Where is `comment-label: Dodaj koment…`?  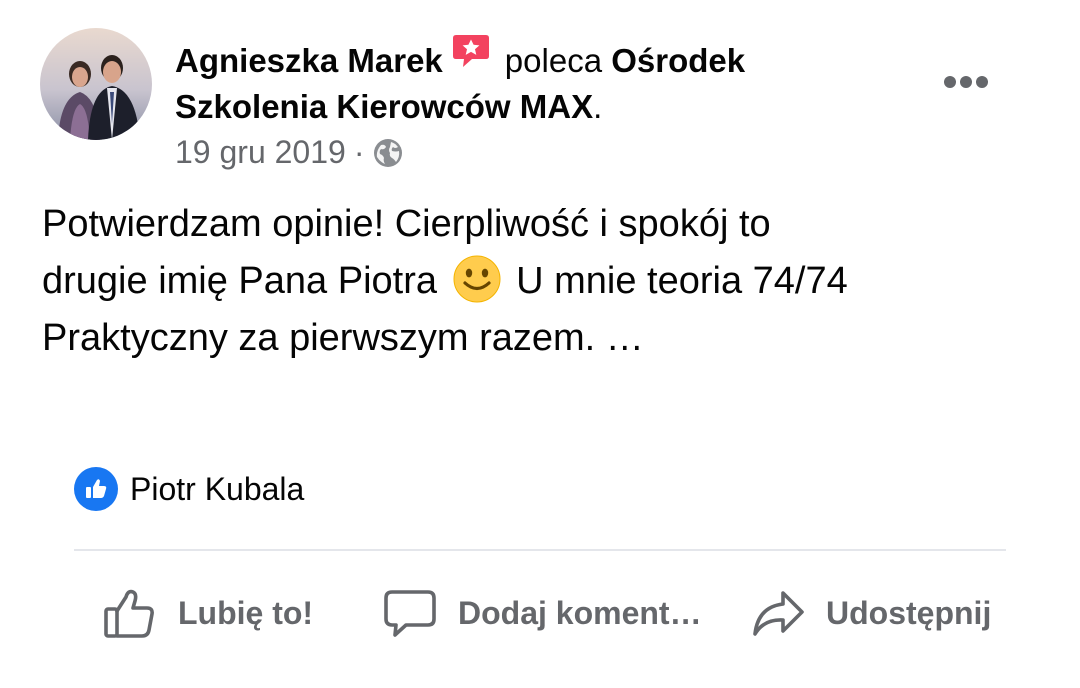
comment-label: Dodaj koment… is located at coordinates (580, 612).